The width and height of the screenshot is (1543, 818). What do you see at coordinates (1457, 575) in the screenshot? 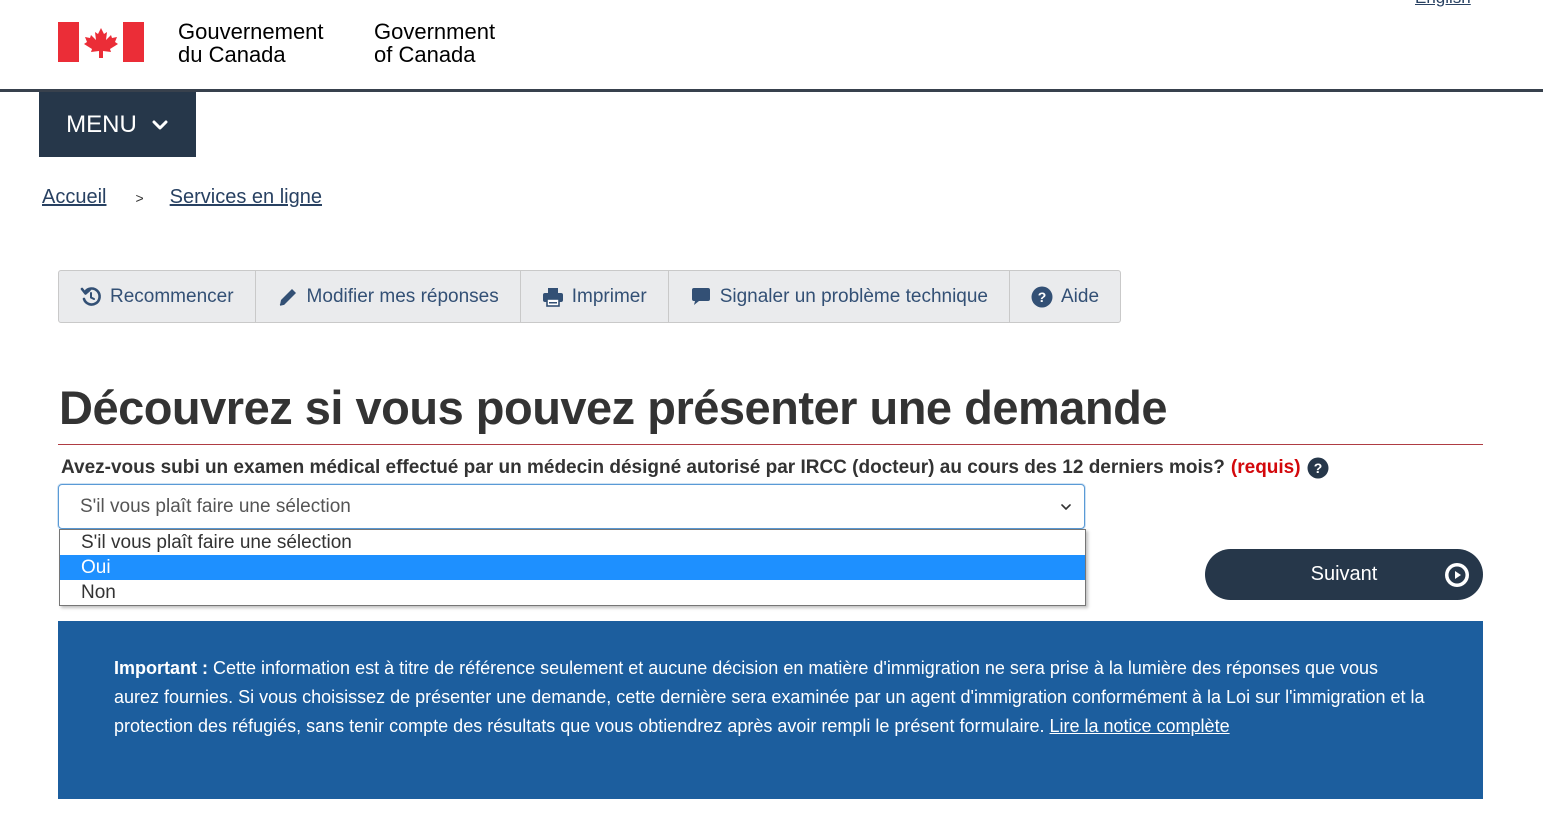
I see `play-circle-icon` at bounding box center [1457, 575].